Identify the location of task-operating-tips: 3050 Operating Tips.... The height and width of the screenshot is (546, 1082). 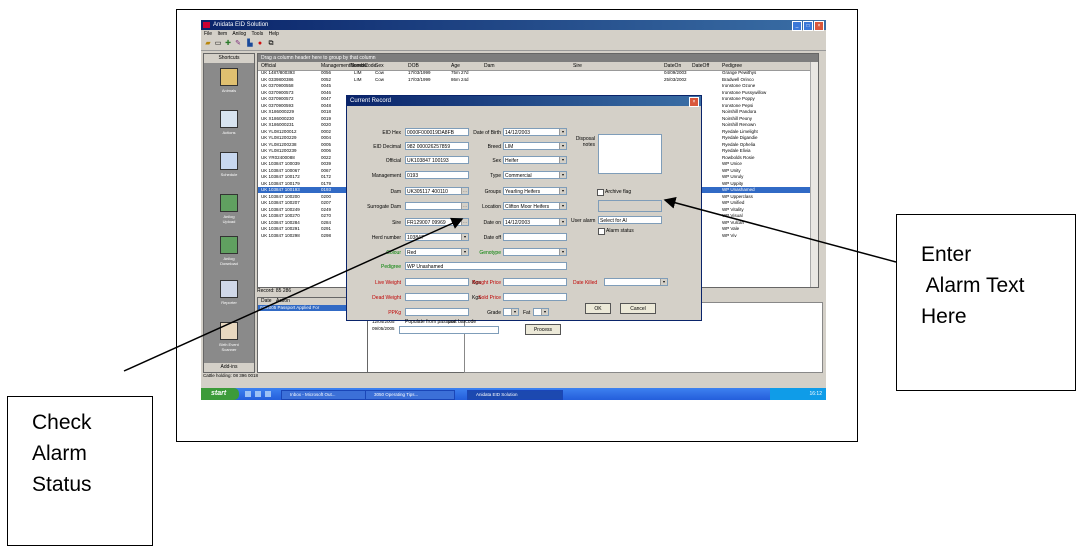
(410, 395).